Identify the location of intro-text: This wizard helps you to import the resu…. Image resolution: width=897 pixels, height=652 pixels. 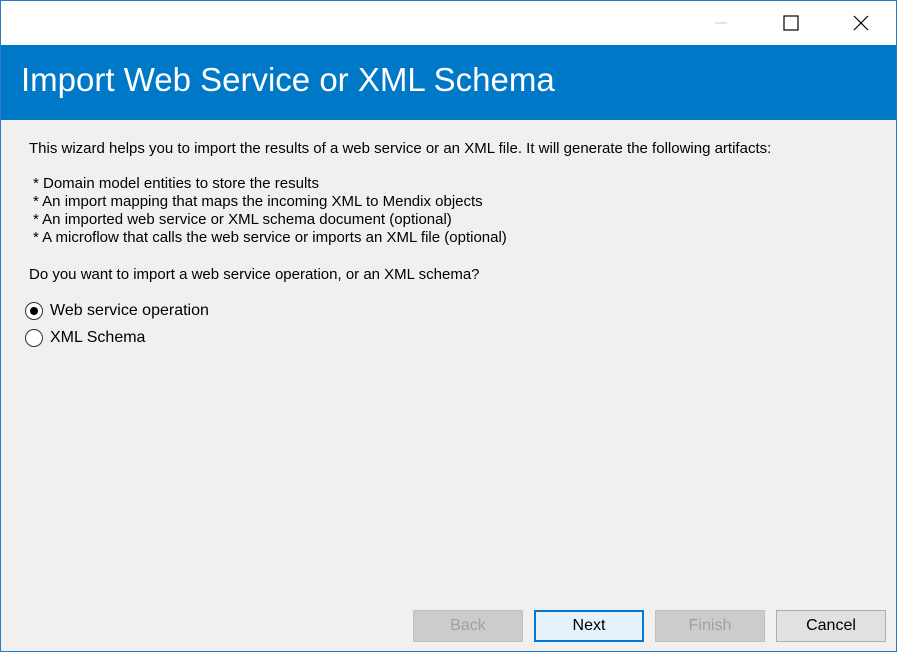
(400, 148).